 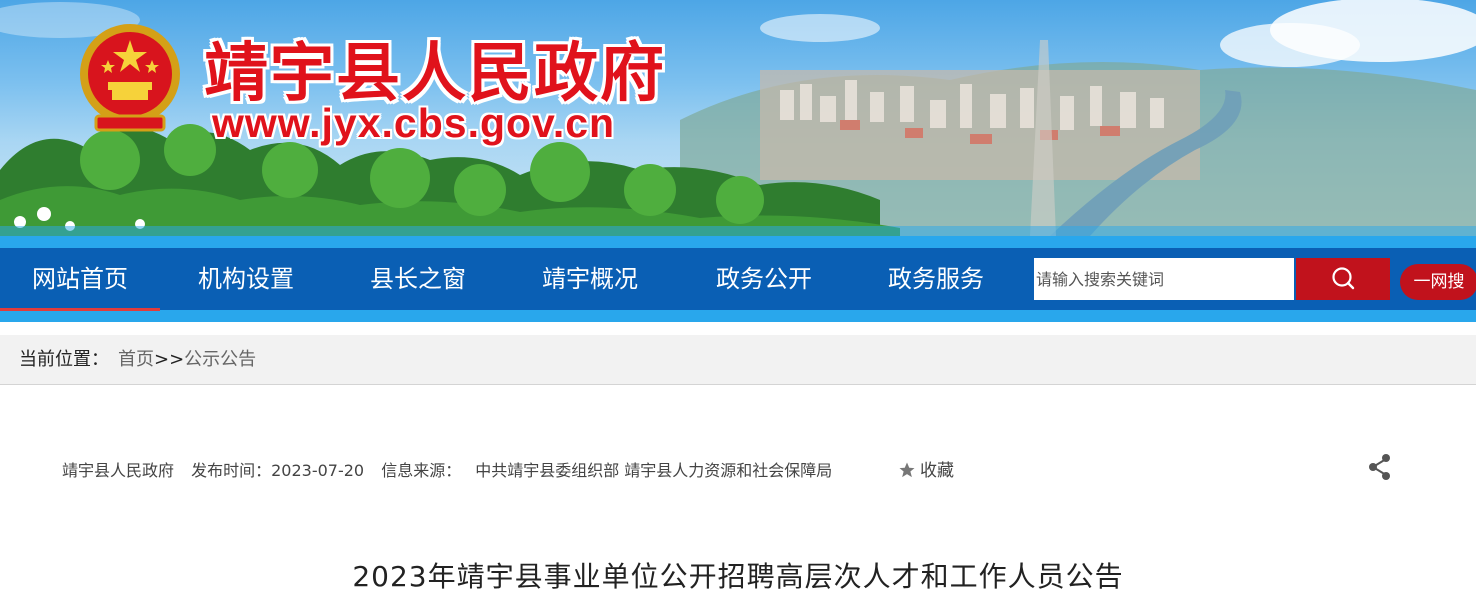 What do you see at coordinates (220, 359) in the screenshot?
I see `breadcrumb-current-link: 公示公告` at bounding box center [220, 359].